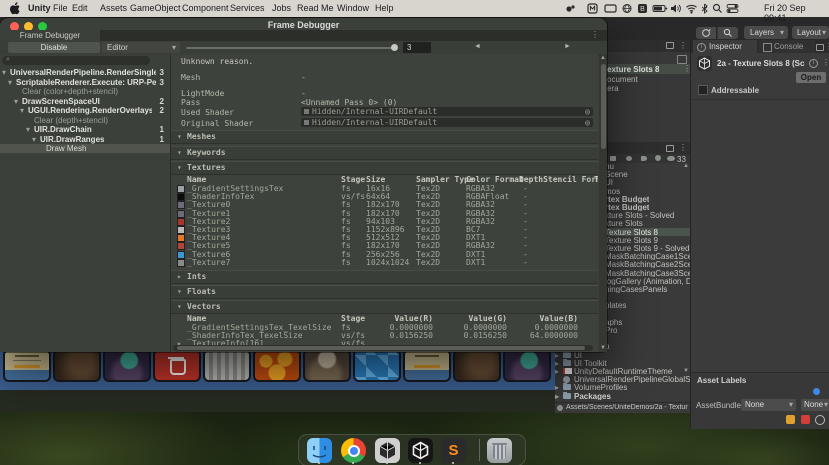  What do you see at coordinates (384, 197) in the screenshot?
I see `texture-row: _ShaderInfoTex vs/fs 64x64 Tex2D RGBAFloat -` at bounding box center [384, 197].